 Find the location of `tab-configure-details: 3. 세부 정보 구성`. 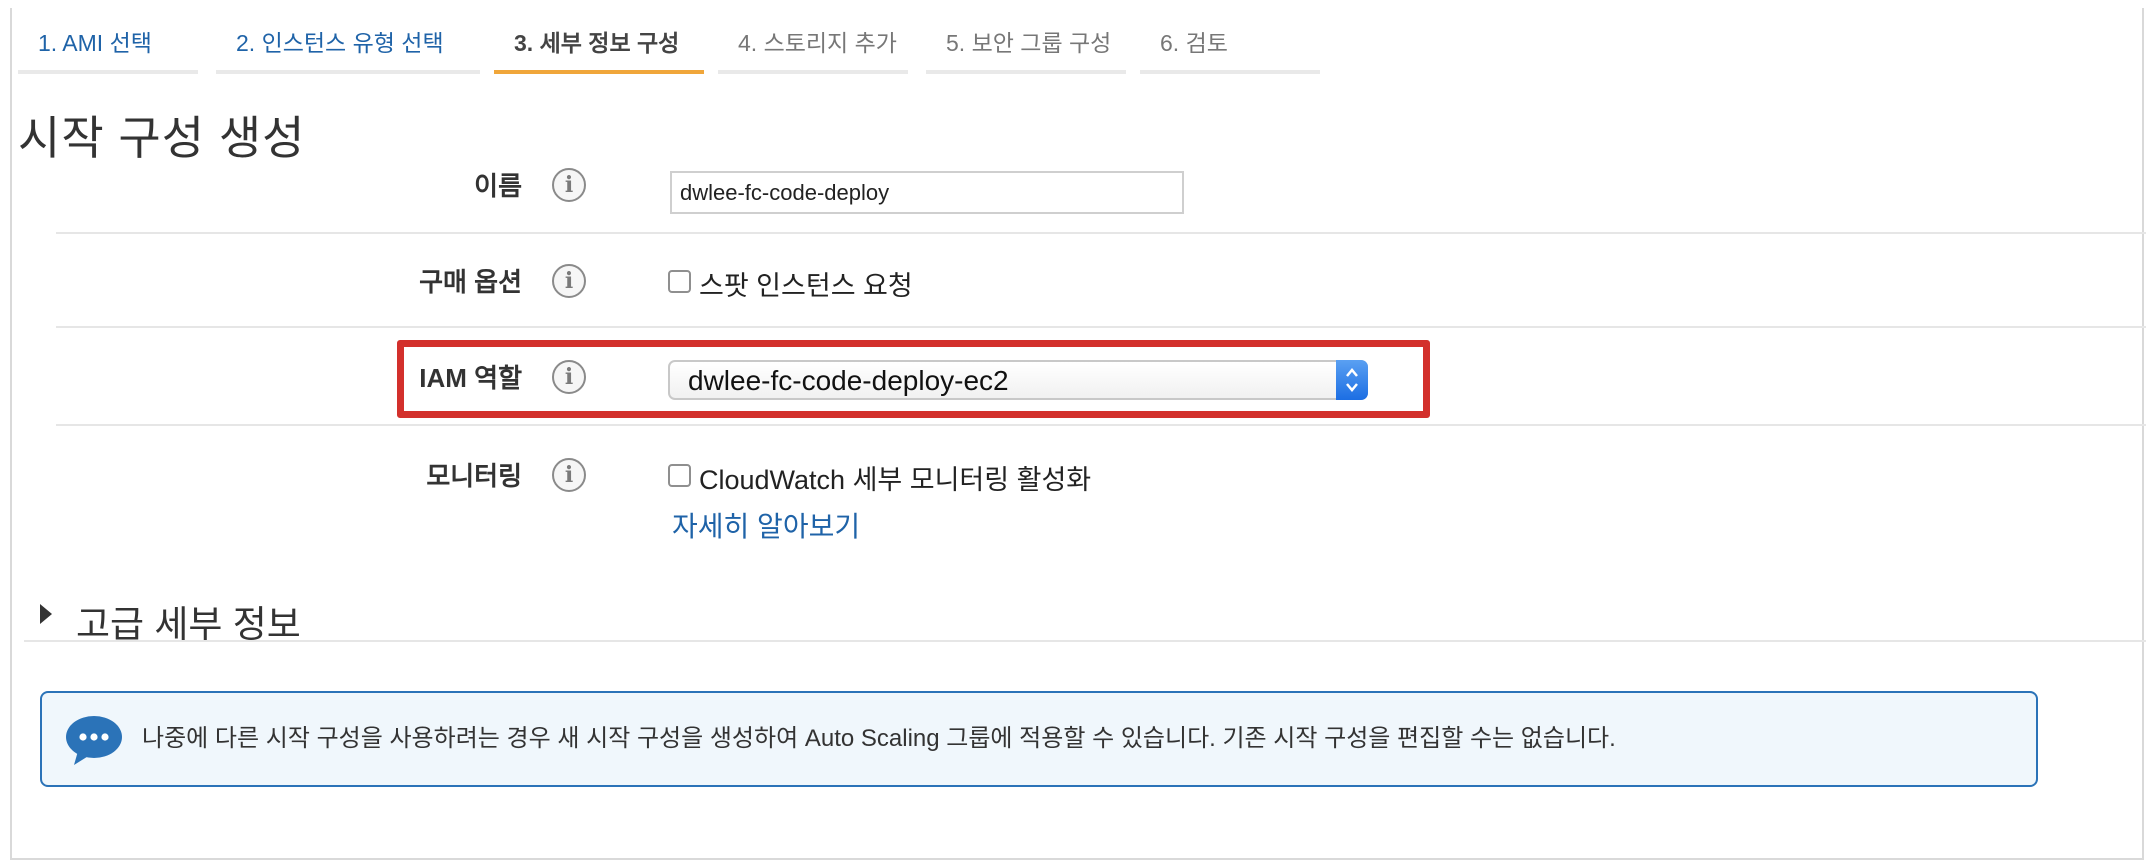

tab-configure-details: 3. 세부 정보 구성 is located at coordinates (599, 47).